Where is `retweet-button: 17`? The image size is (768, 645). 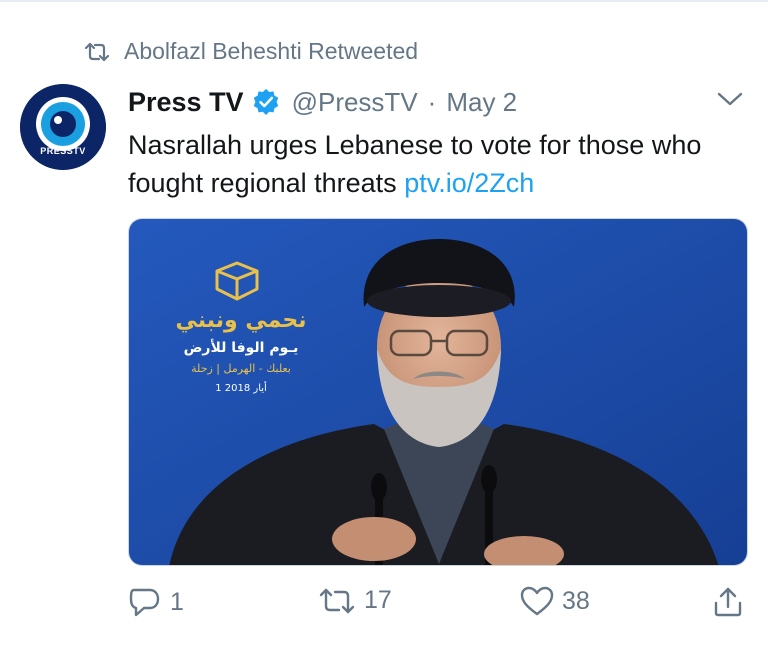
retweet-button: 17 is located at coordinates (355, 600).